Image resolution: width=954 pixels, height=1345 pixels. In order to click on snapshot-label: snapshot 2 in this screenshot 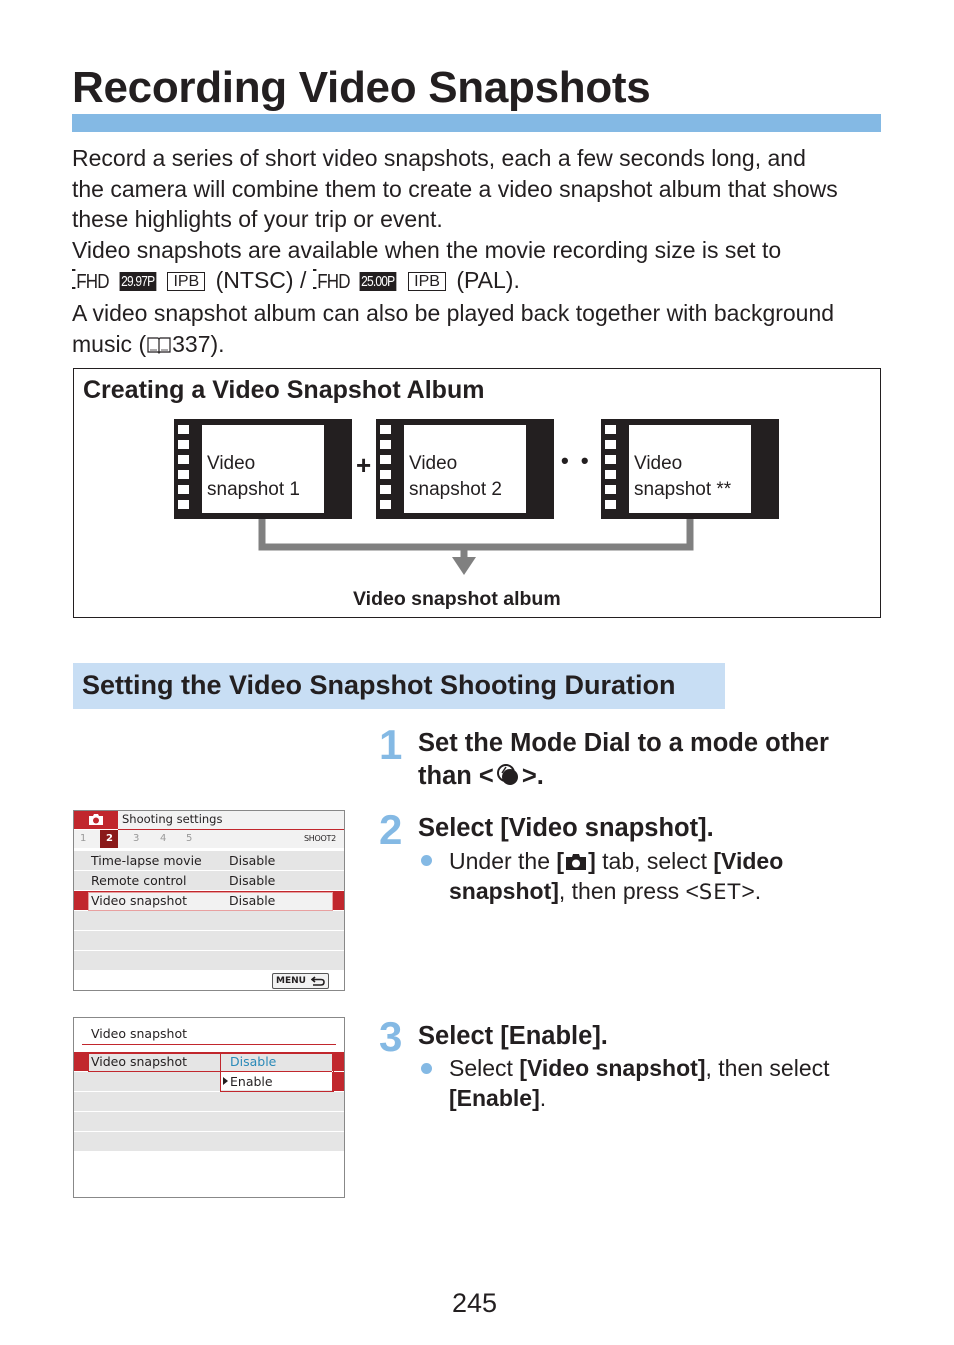, I will do `click(455, 489)`.